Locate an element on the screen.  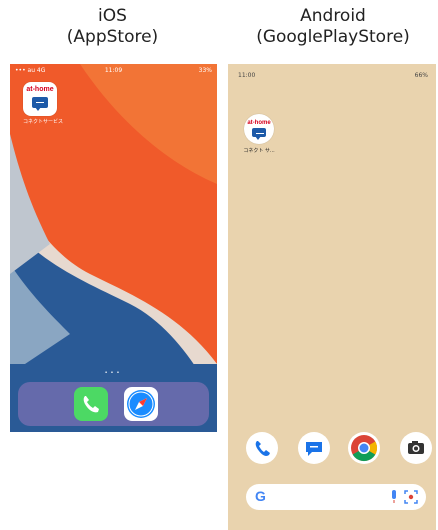
ios-dock is located at coordinates (113, 404).